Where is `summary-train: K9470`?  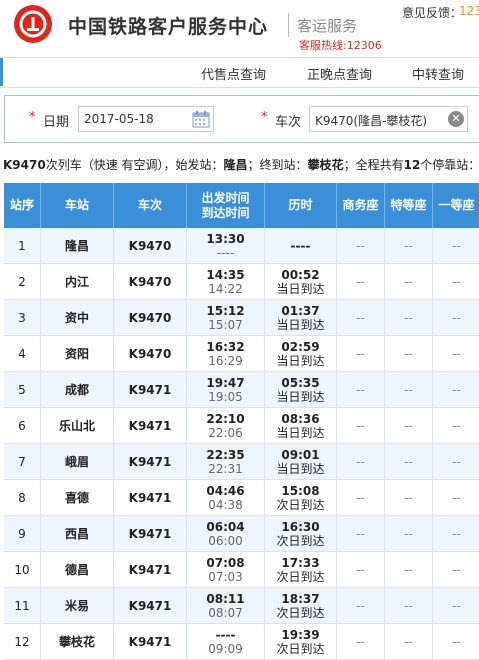
summary-train: K9470 is located at coordinates (24, 165).